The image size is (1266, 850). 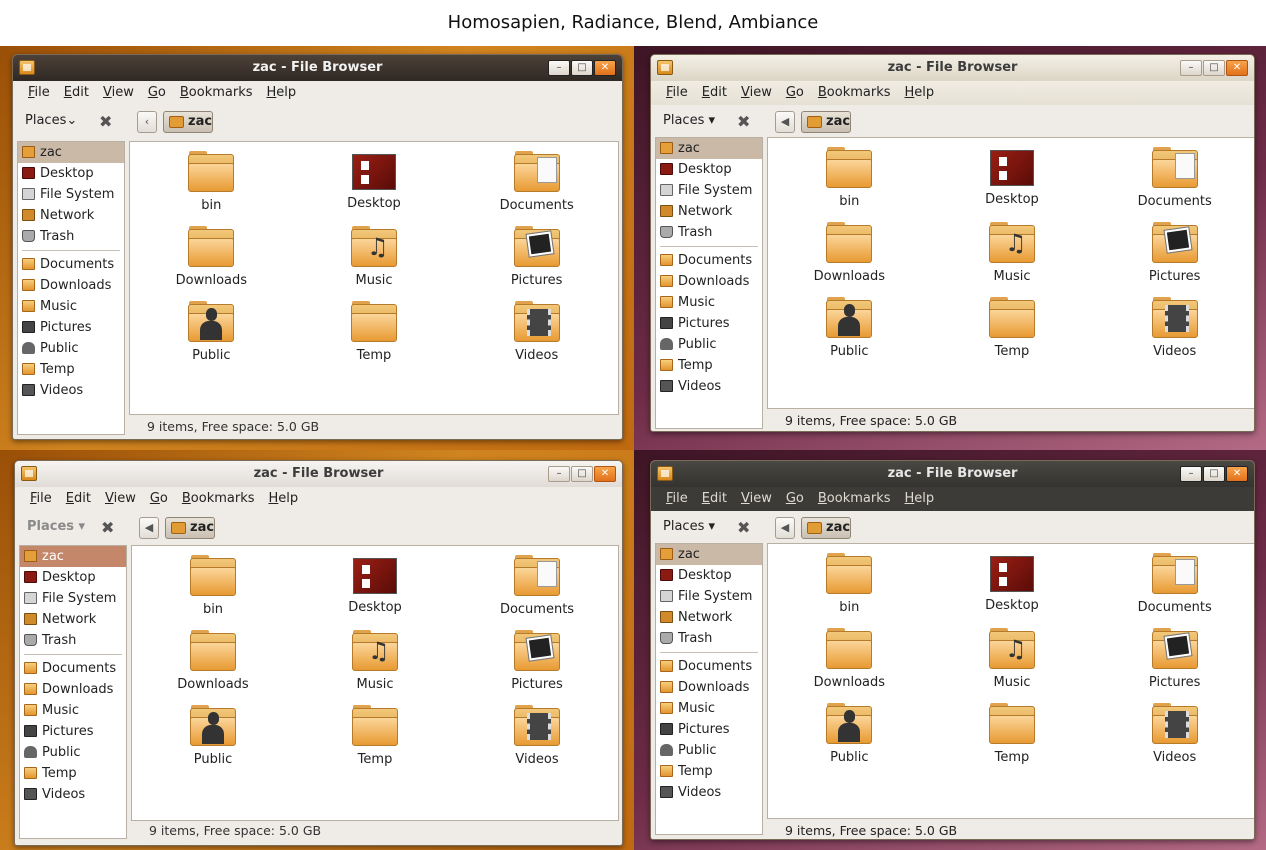 What do you see at coordinates (51, 120) in the screenshot?
I see `places-dropdown: Places⌄` at bounding box center [51, 120].